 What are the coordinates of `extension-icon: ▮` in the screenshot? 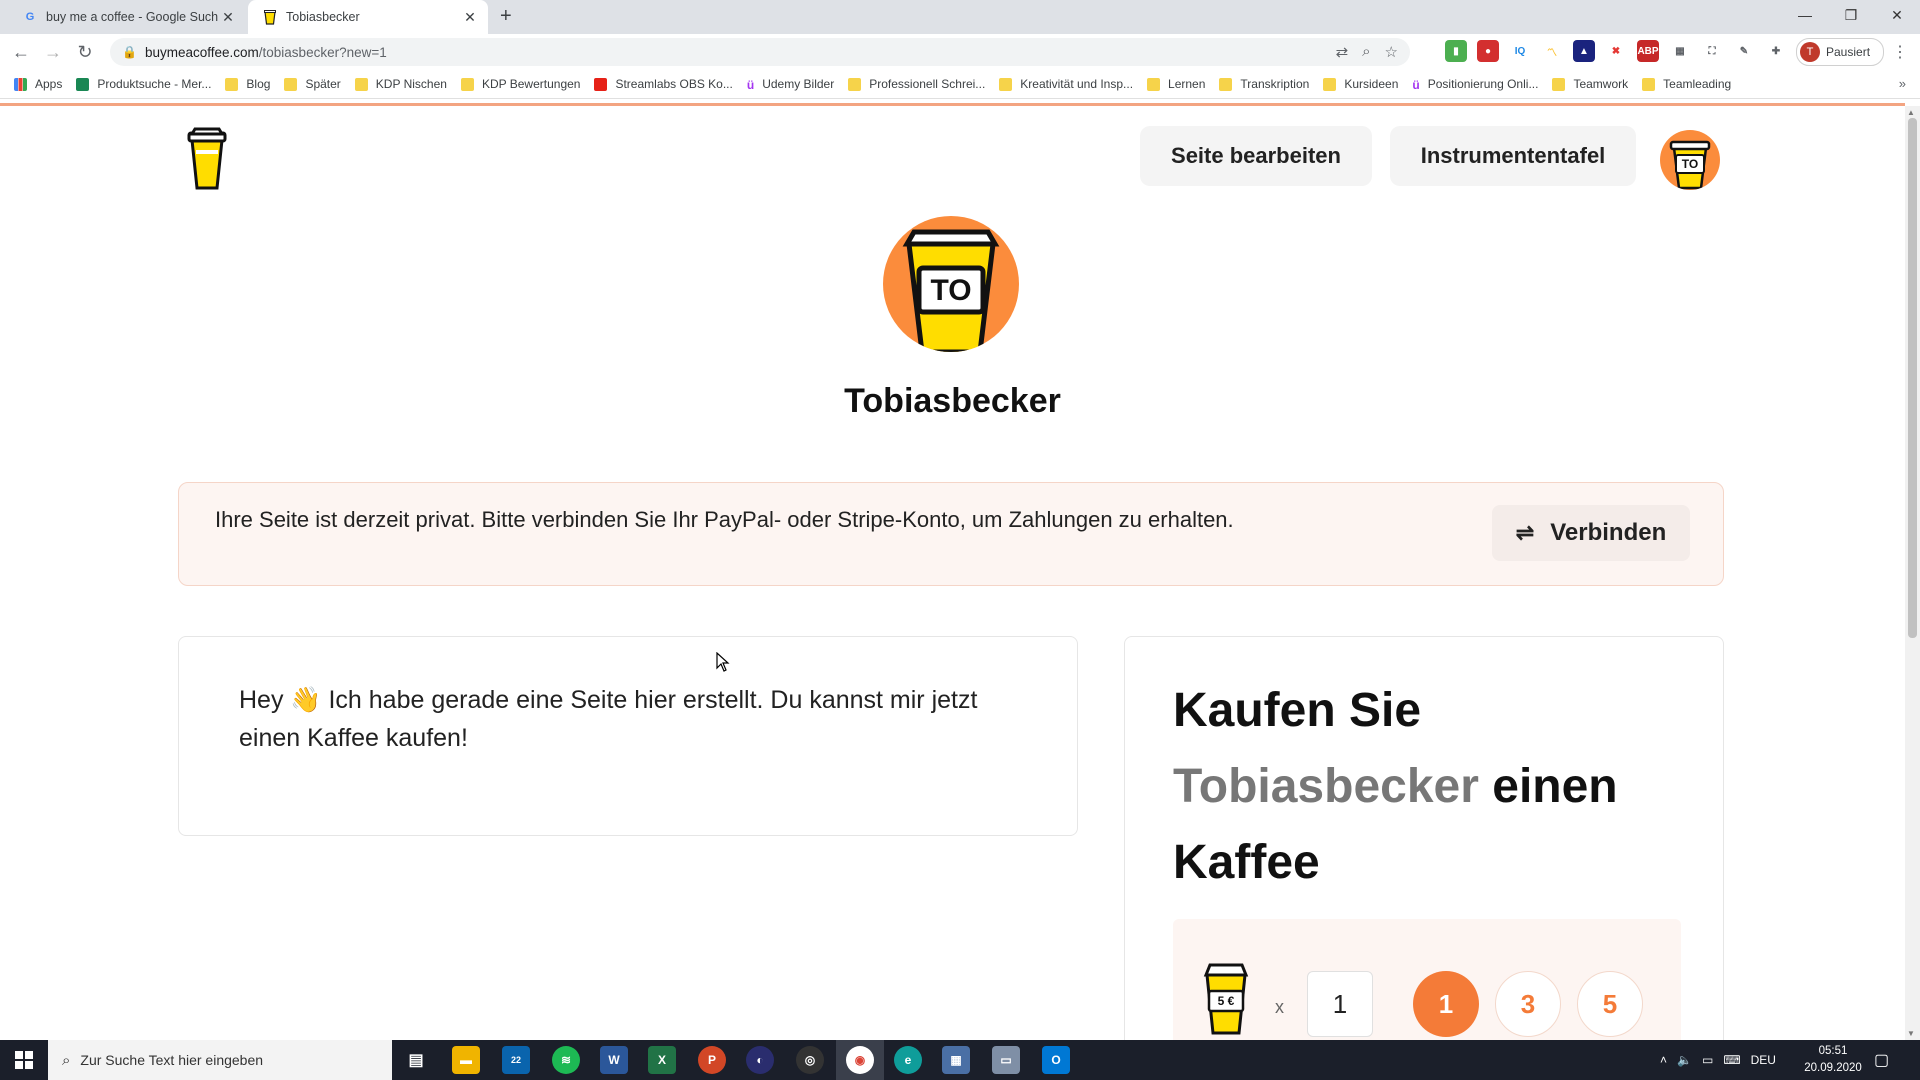 It's located at (1456, 51).